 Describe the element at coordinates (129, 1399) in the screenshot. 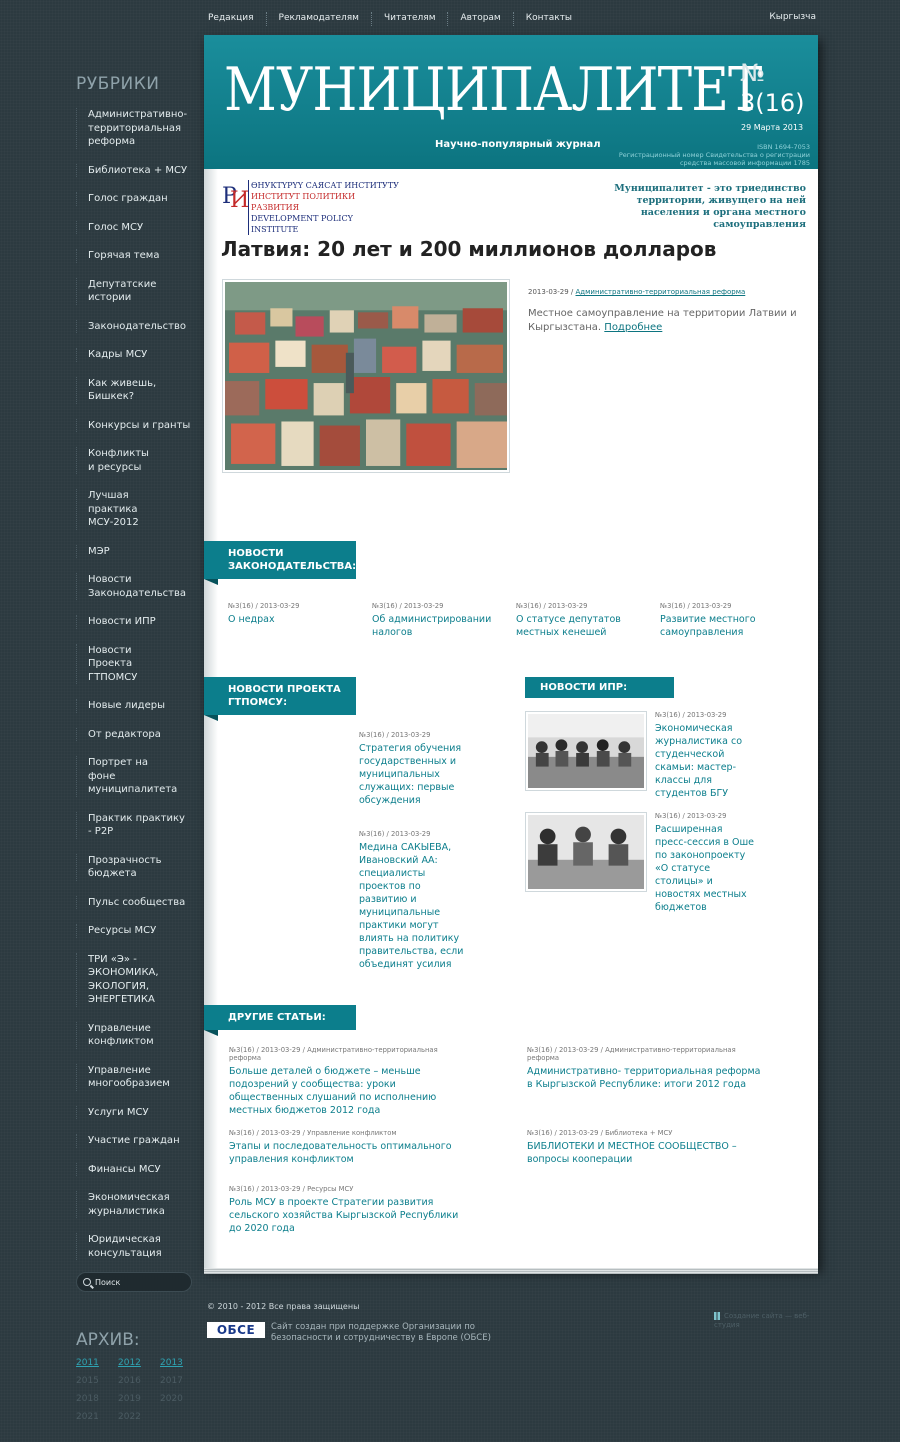

I see `archive-year: 2019` at that location.